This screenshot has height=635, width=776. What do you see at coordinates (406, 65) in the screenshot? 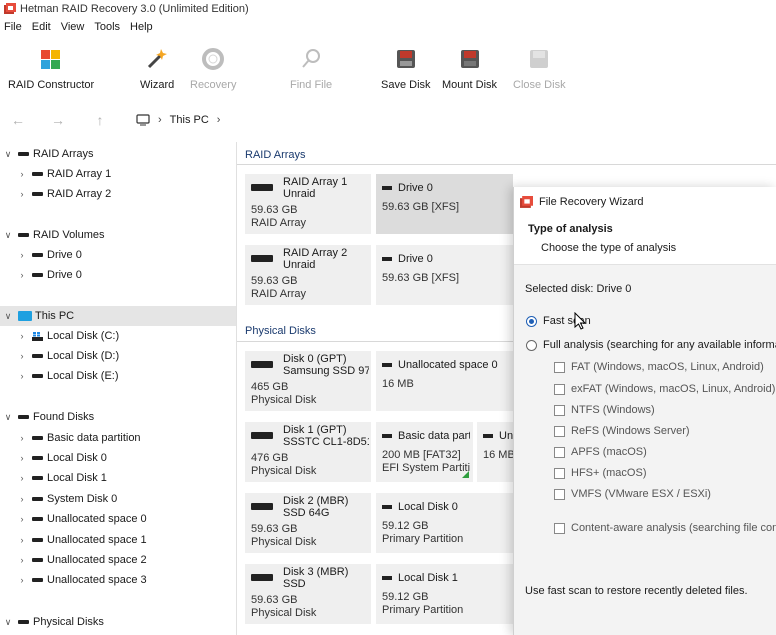
I see `save-disk-button: Save Disk` at bounding box center [406, 65].